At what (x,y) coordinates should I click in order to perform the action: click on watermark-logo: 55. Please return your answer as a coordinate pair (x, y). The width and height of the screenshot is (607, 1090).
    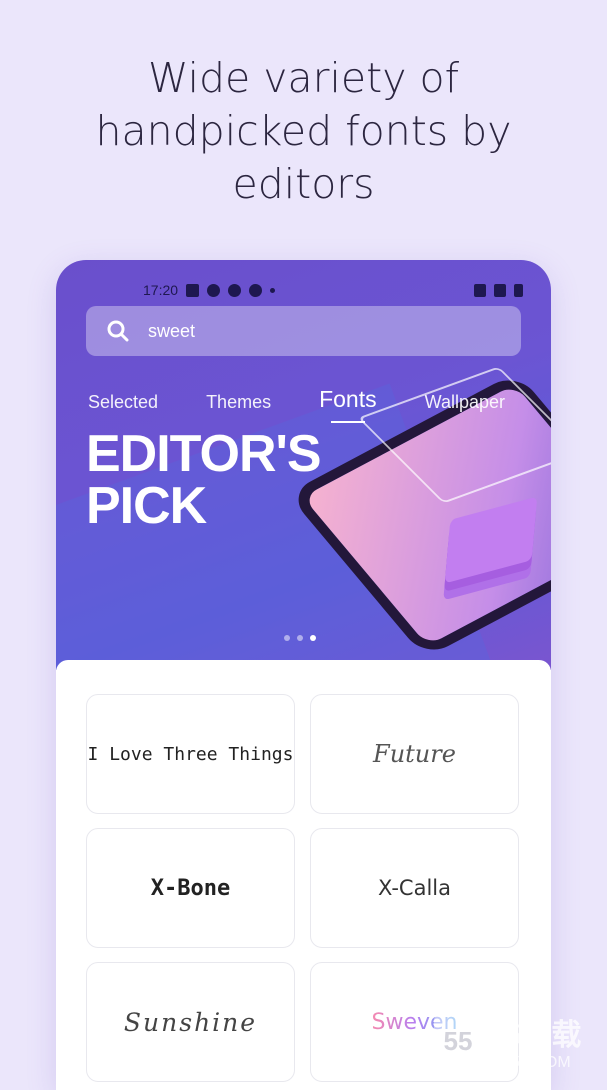
    Looking at the image, I should click on (458, 1041).